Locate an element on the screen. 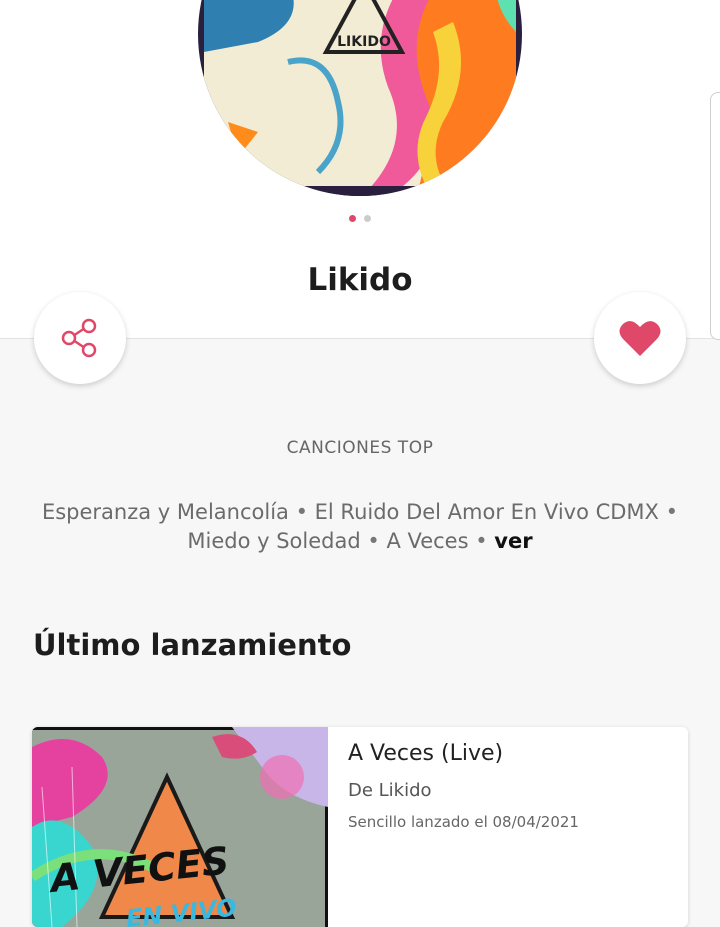 The width and height of the screenshot is (720, 927). release-cover-art: A VECES EN VIVO is located at coordinates (180, 827).